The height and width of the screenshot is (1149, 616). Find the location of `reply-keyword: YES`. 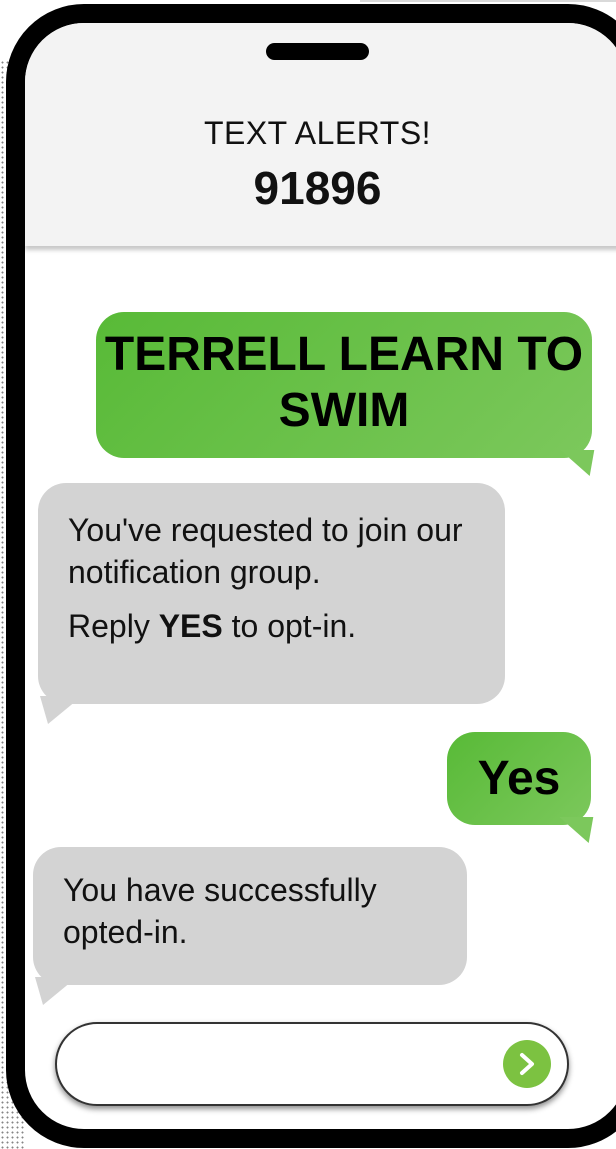

reply-keyword: YES is located at coordinates (190, 626).